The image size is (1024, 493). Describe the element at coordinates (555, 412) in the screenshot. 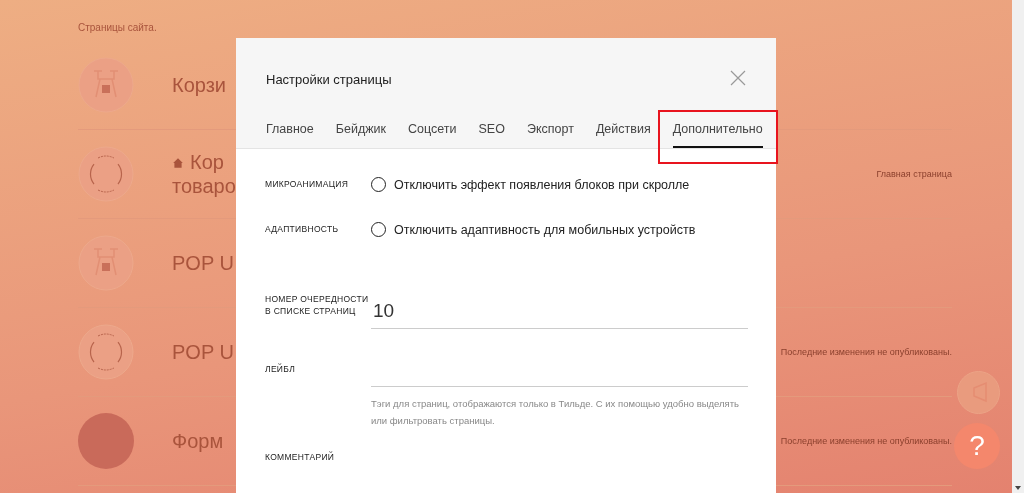

I see `hint-text: Тэги для страниц, отображаются только в Тильде. С их помощью удобно выделять или фильтровать страницы.` at that location.